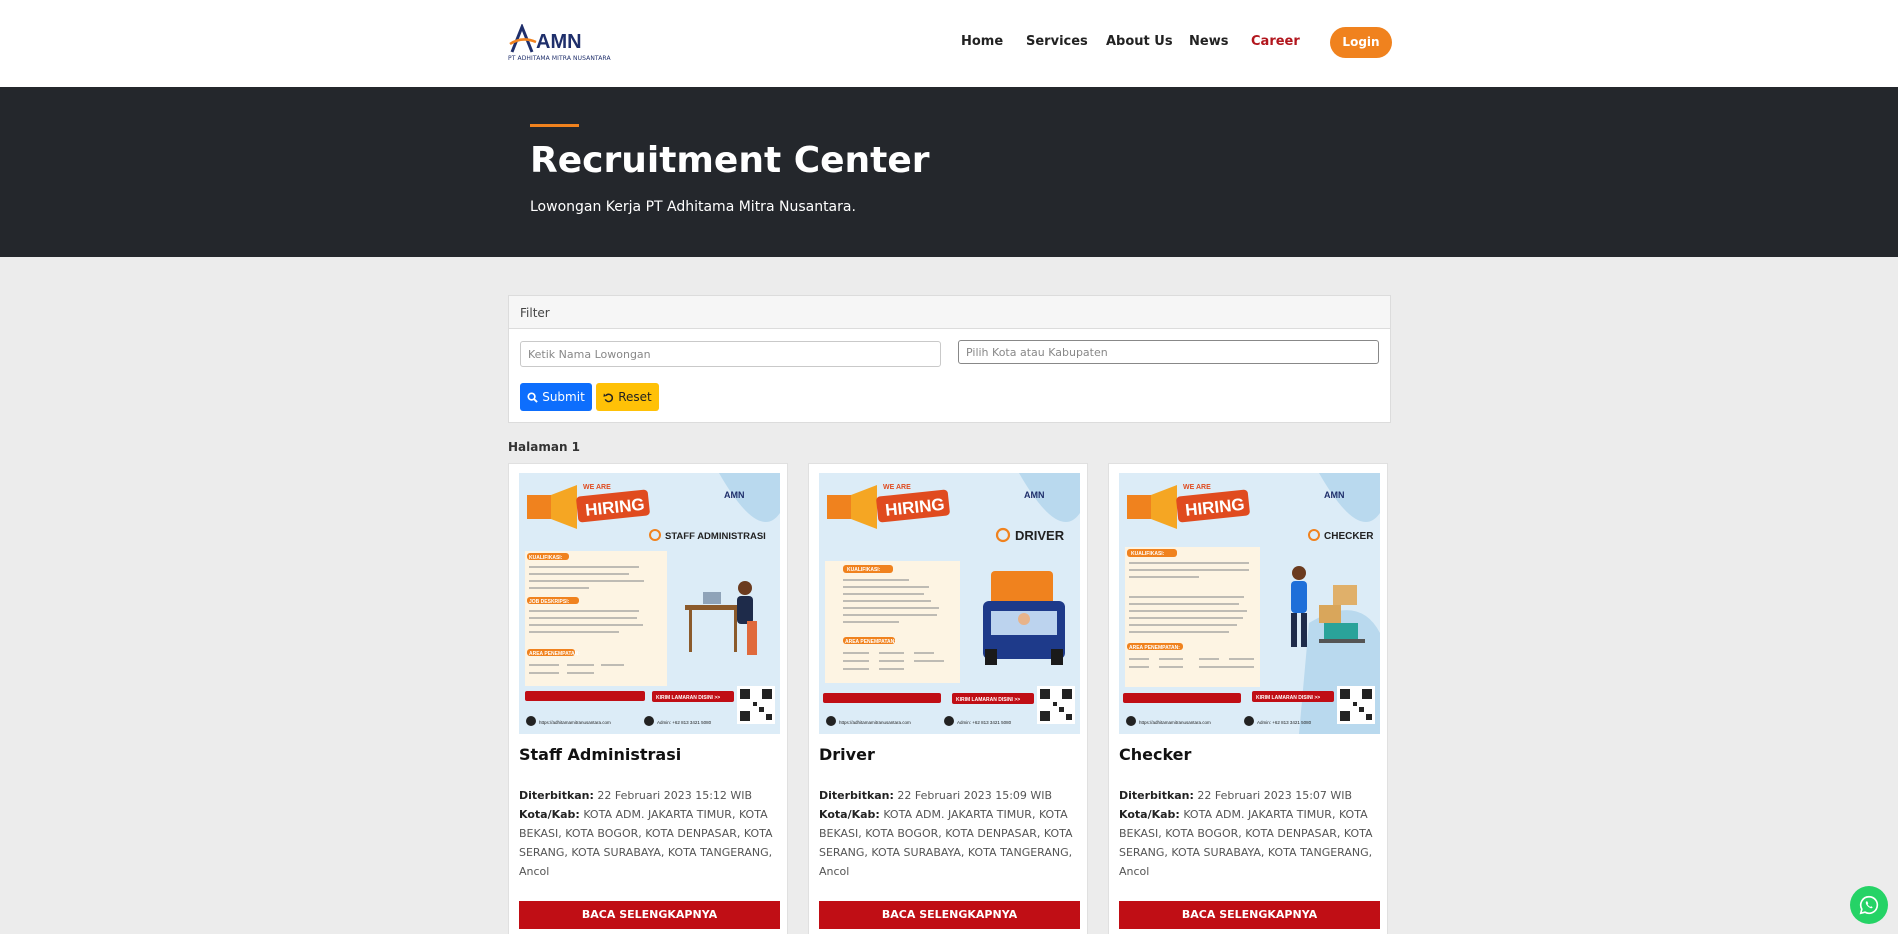 This screenshot has height=934, width=1898. I want to click on filter-panel: Filter Submit Reset, so click(949, 359).